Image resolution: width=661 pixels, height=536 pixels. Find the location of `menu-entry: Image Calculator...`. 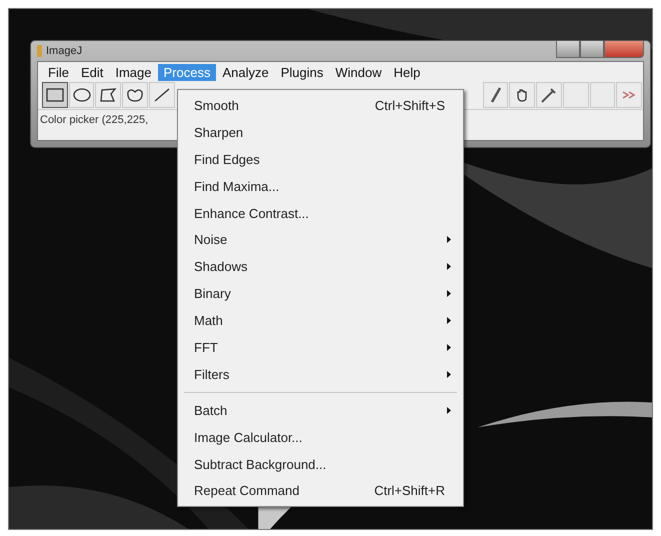

menu-entry: Image Calculator... is located at coordinates (320, 437).